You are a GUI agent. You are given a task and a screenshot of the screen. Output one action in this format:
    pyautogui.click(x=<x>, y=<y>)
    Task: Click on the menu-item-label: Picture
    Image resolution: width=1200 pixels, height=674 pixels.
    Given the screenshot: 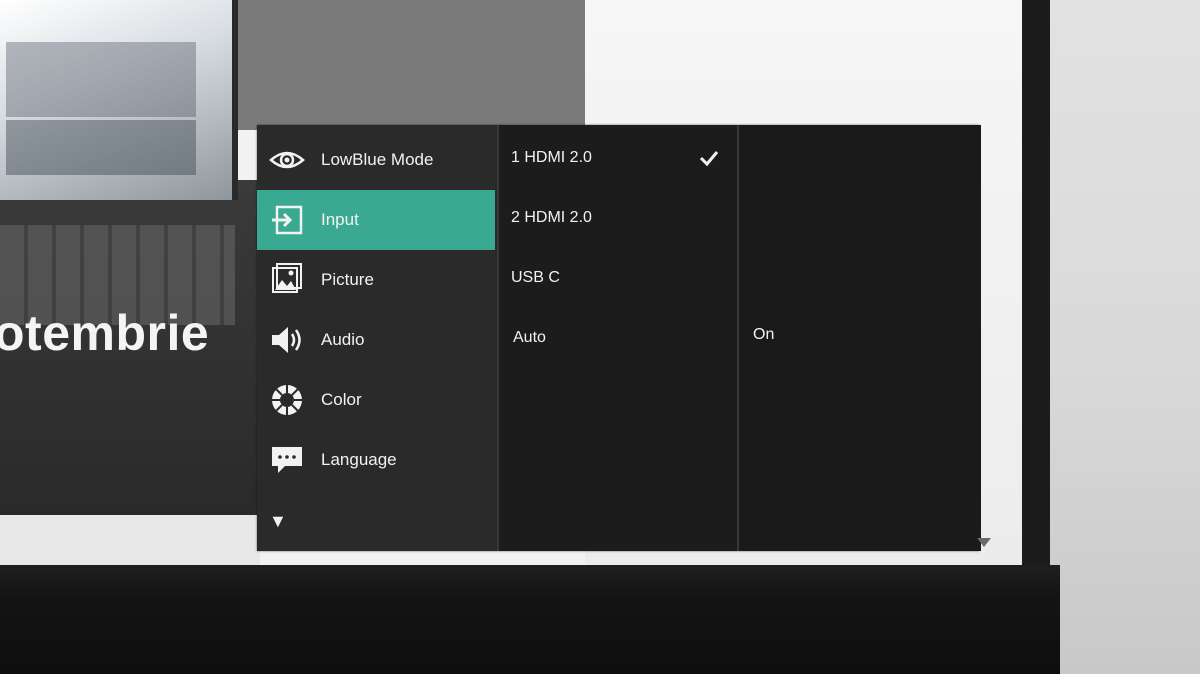 What is the action you would take?
    pyautogui.click(x=347, y=279)
    